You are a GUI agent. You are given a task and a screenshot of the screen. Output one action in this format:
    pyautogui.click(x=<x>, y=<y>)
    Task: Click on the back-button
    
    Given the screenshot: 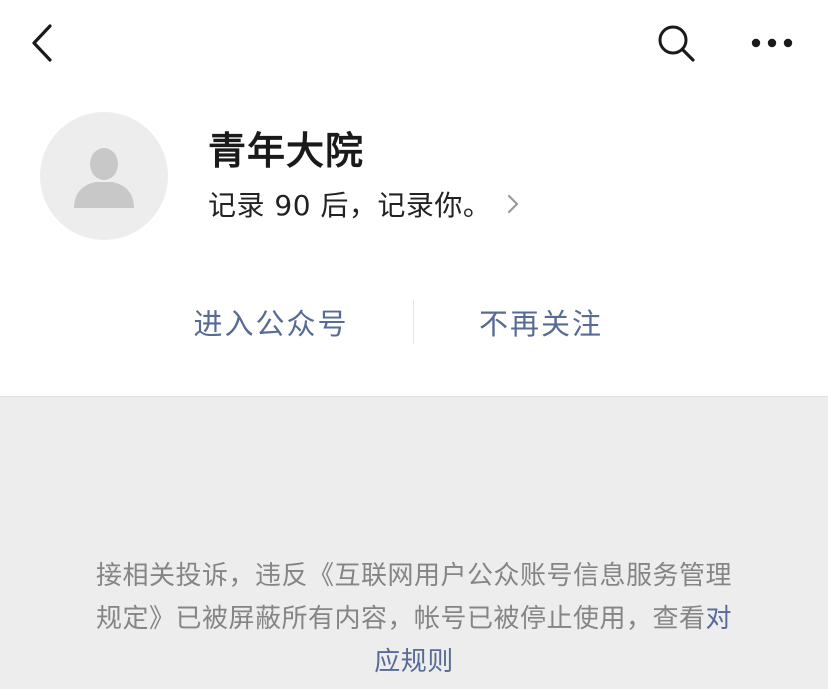 What is the action you would take?
    pyautogui.click(x=44, y=43)
    